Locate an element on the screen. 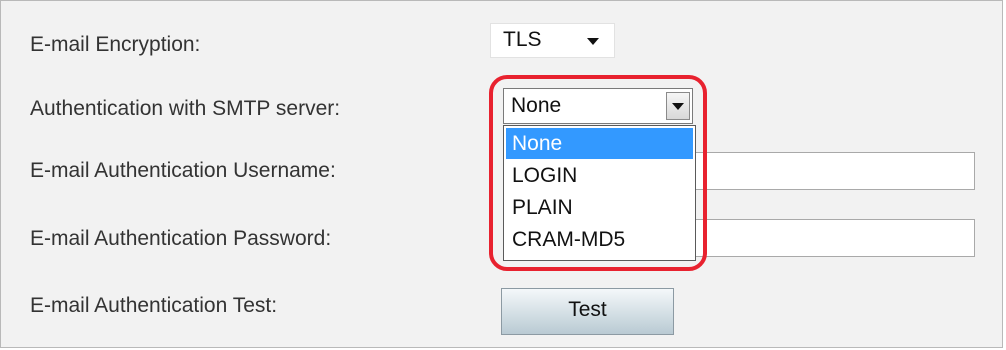  highlight-annotation is located at coordinates (598, 173).